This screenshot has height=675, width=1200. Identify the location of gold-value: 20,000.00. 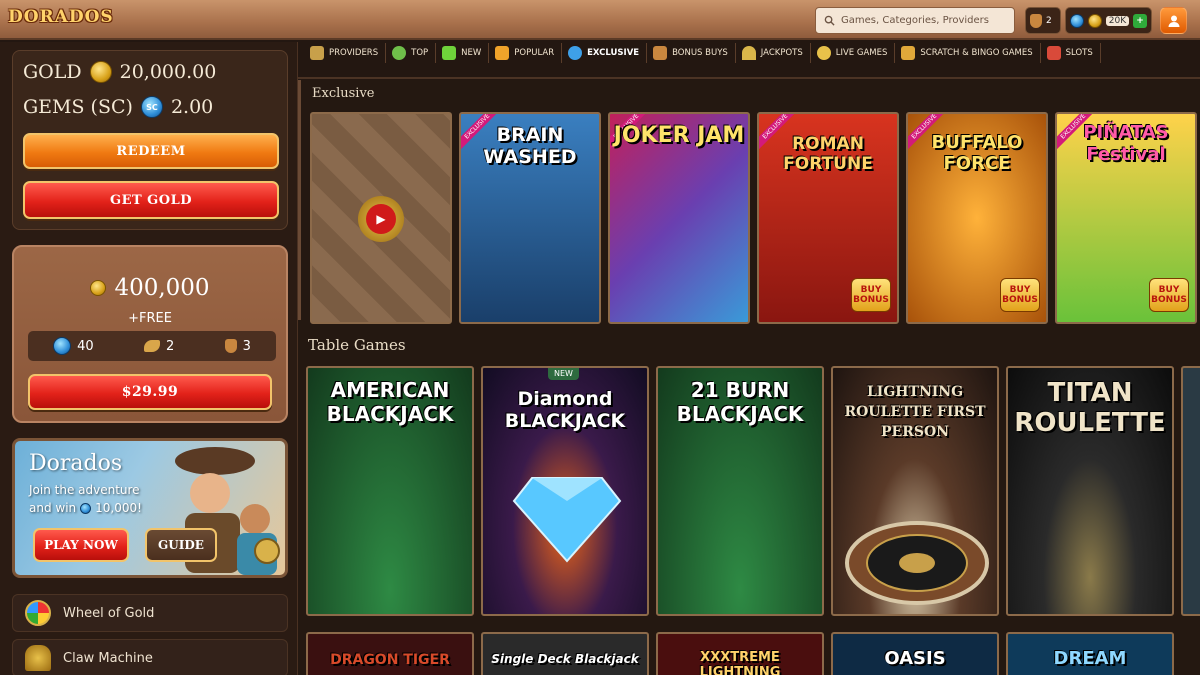
(168, 72).